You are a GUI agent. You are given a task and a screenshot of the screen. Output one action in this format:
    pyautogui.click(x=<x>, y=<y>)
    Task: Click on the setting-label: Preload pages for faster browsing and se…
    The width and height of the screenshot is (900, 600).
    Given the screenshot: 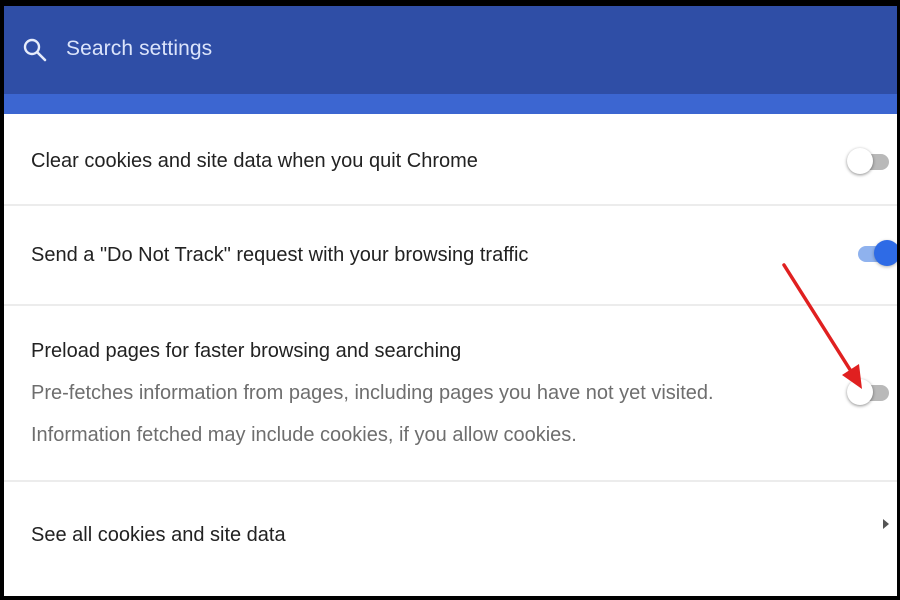 What is the action you would take?
    pyautogui.click(x=246, y=351)
    